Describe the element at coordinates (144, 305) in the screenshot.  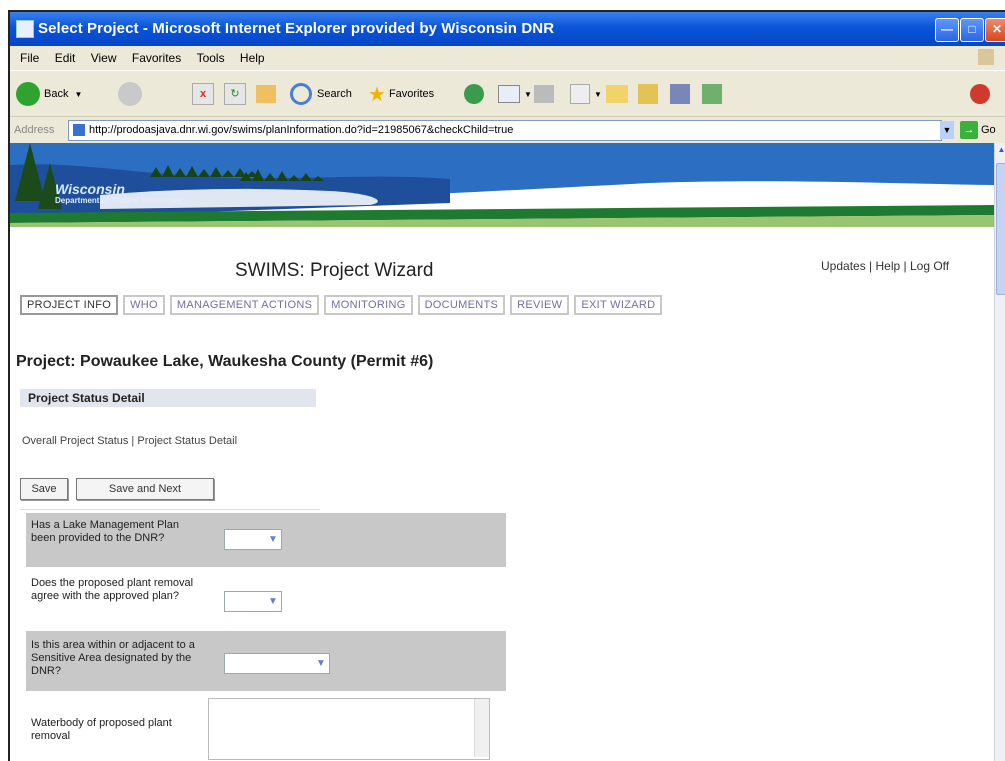
I see `tab-who: WHO` at that location.